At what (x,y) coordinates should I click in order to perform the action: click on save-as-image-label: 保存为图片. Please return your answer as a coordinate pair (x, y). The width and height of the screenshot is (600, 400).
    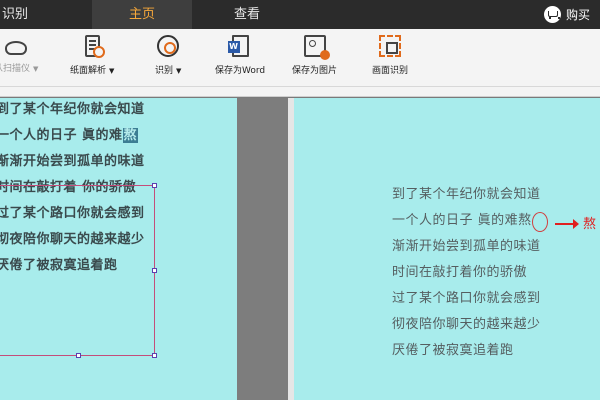
    Looking at the image, I should click on (315, 71).